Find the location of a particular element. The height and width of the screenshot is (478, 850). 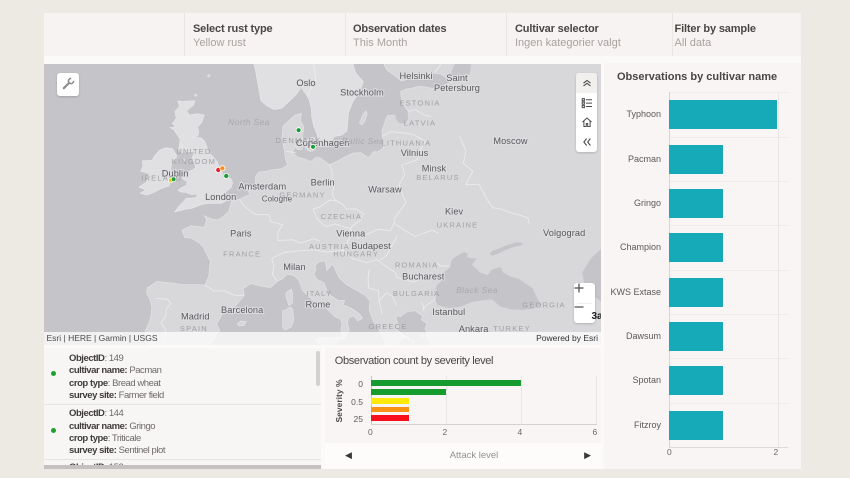

svg-text: GERMANY is located at coordinates (302, 195).